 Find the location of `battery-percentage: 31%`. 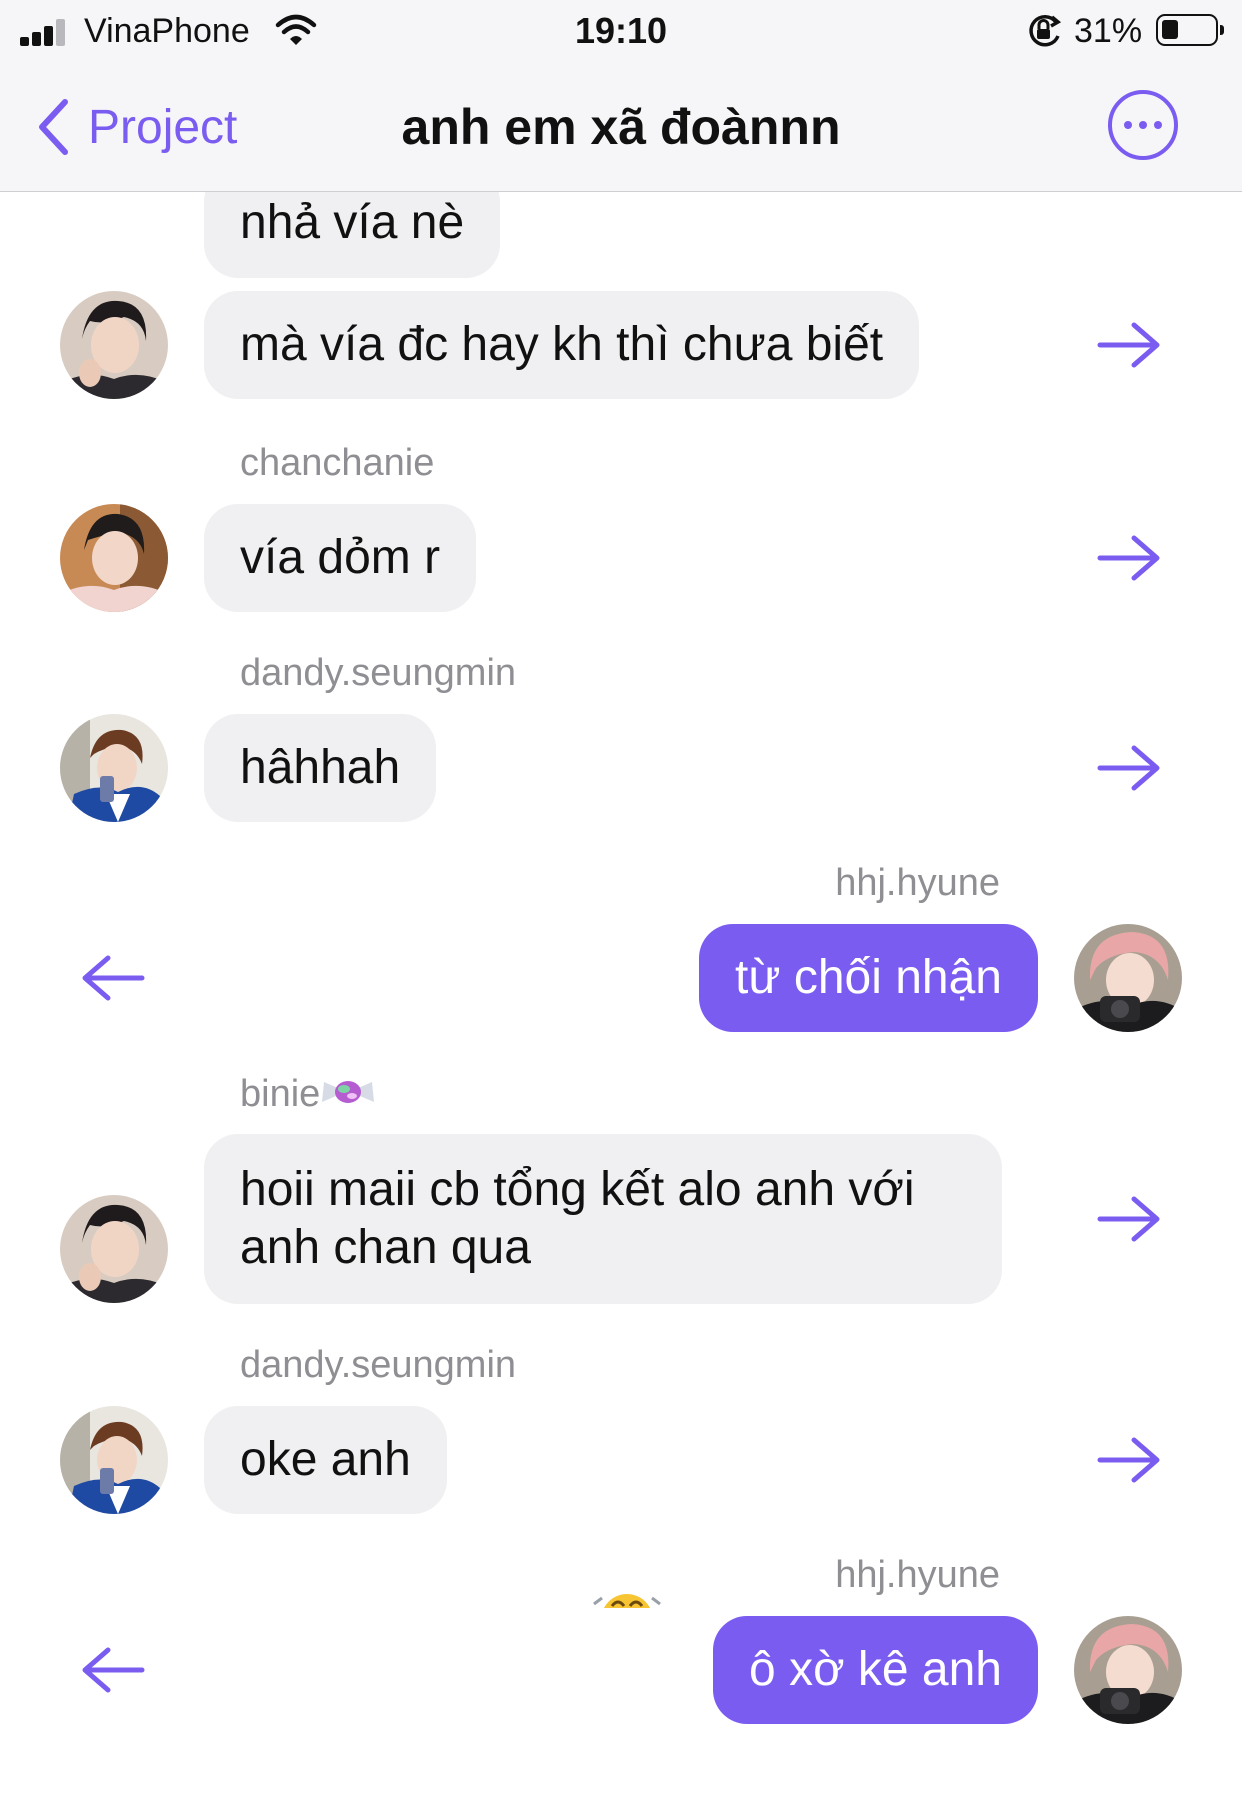

battery-percentage: 31% is located at coordinates (1108, 31).